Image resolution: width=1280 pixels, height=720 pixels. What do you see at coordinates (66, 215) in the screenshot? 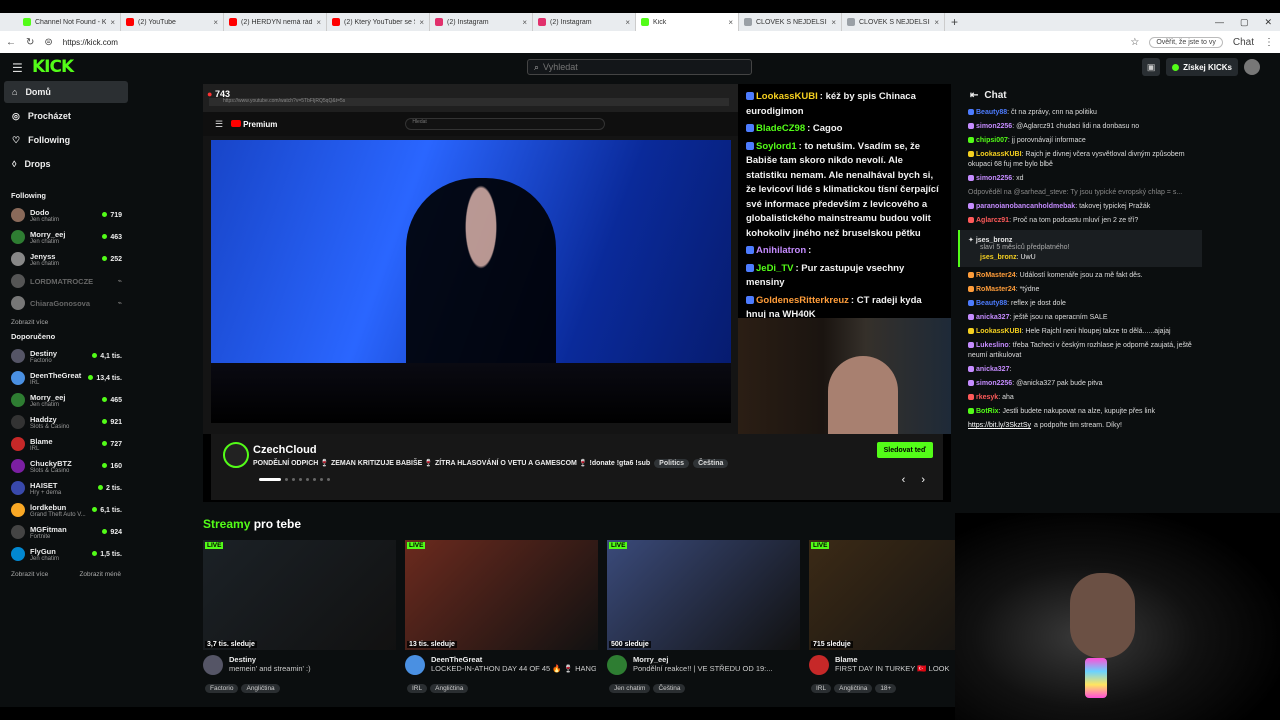
I see `sidebar-channel: Dodo Jen chatim 719` at bounding box center [66, 215].